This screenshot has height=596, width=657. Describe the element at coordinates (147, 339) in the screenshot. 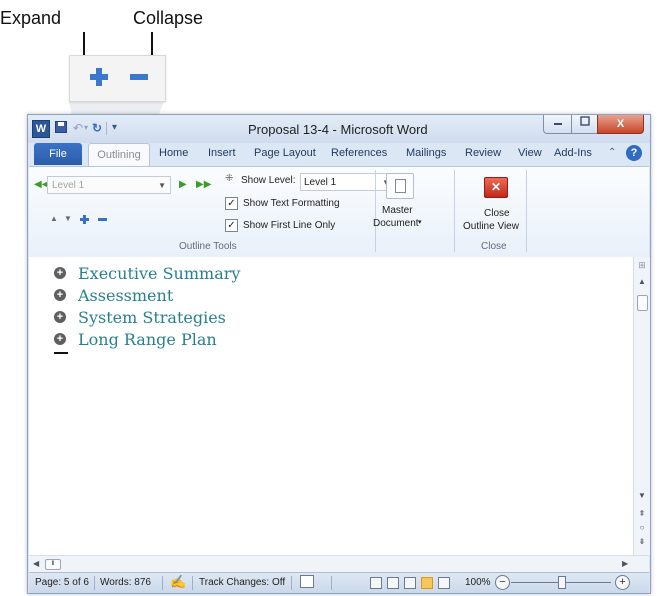

I see `outline-heading-text: Long Range Plan` at that location.